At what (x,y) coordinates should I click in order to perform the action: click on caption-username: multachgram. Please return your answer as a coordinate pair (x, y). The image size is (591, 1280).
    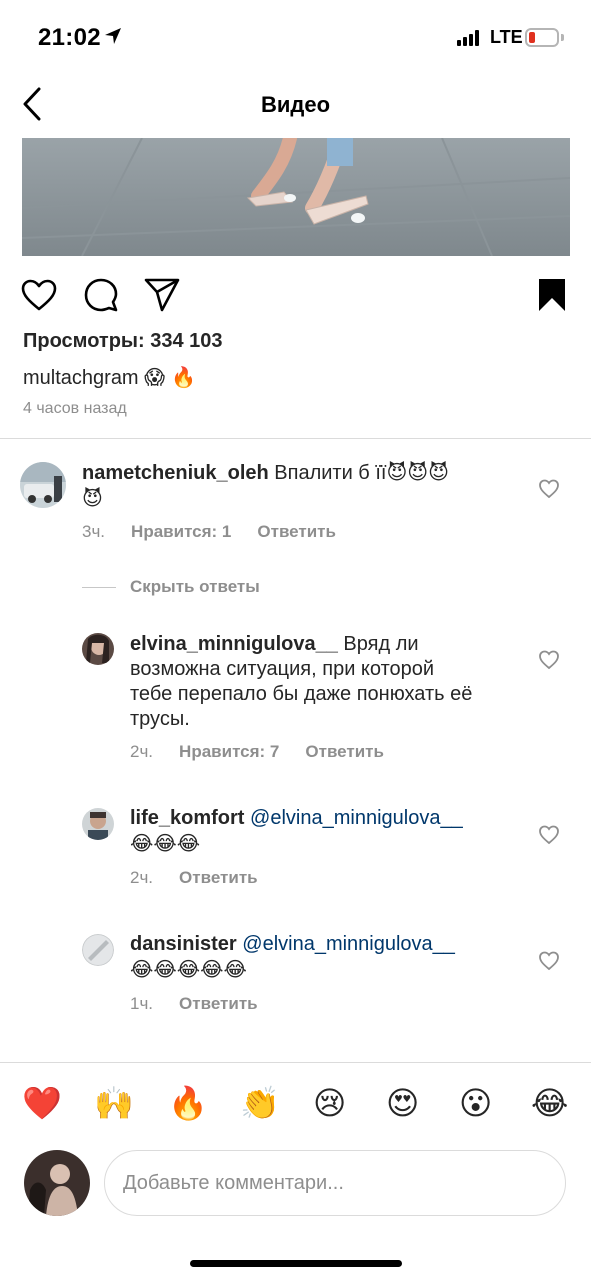
    Looking at the image, I should click on (81, 378).